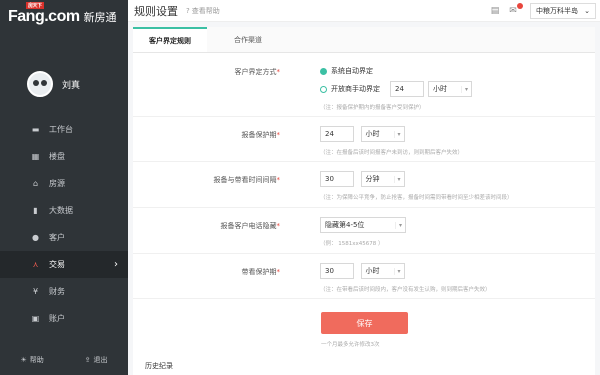 This screenshot has width=600, height=375. I want to click on radio-manual: 开放商手动界定, so click(350, 89).